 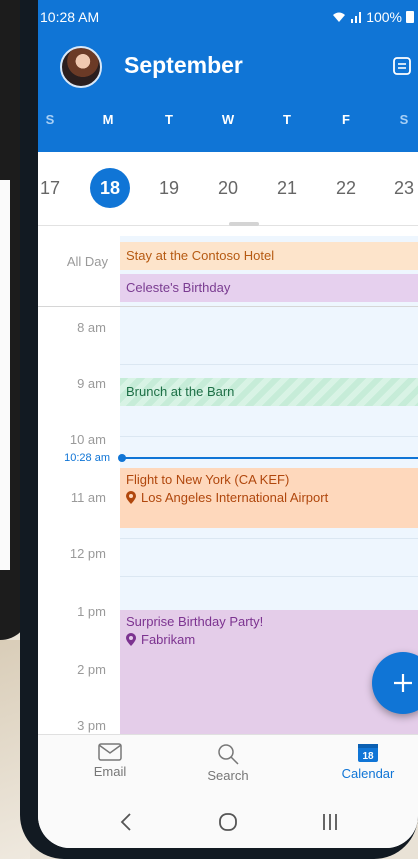 I want to click on event-hotel-stay: Stay at the Contoso Hotel, so click(x=269, y=256).